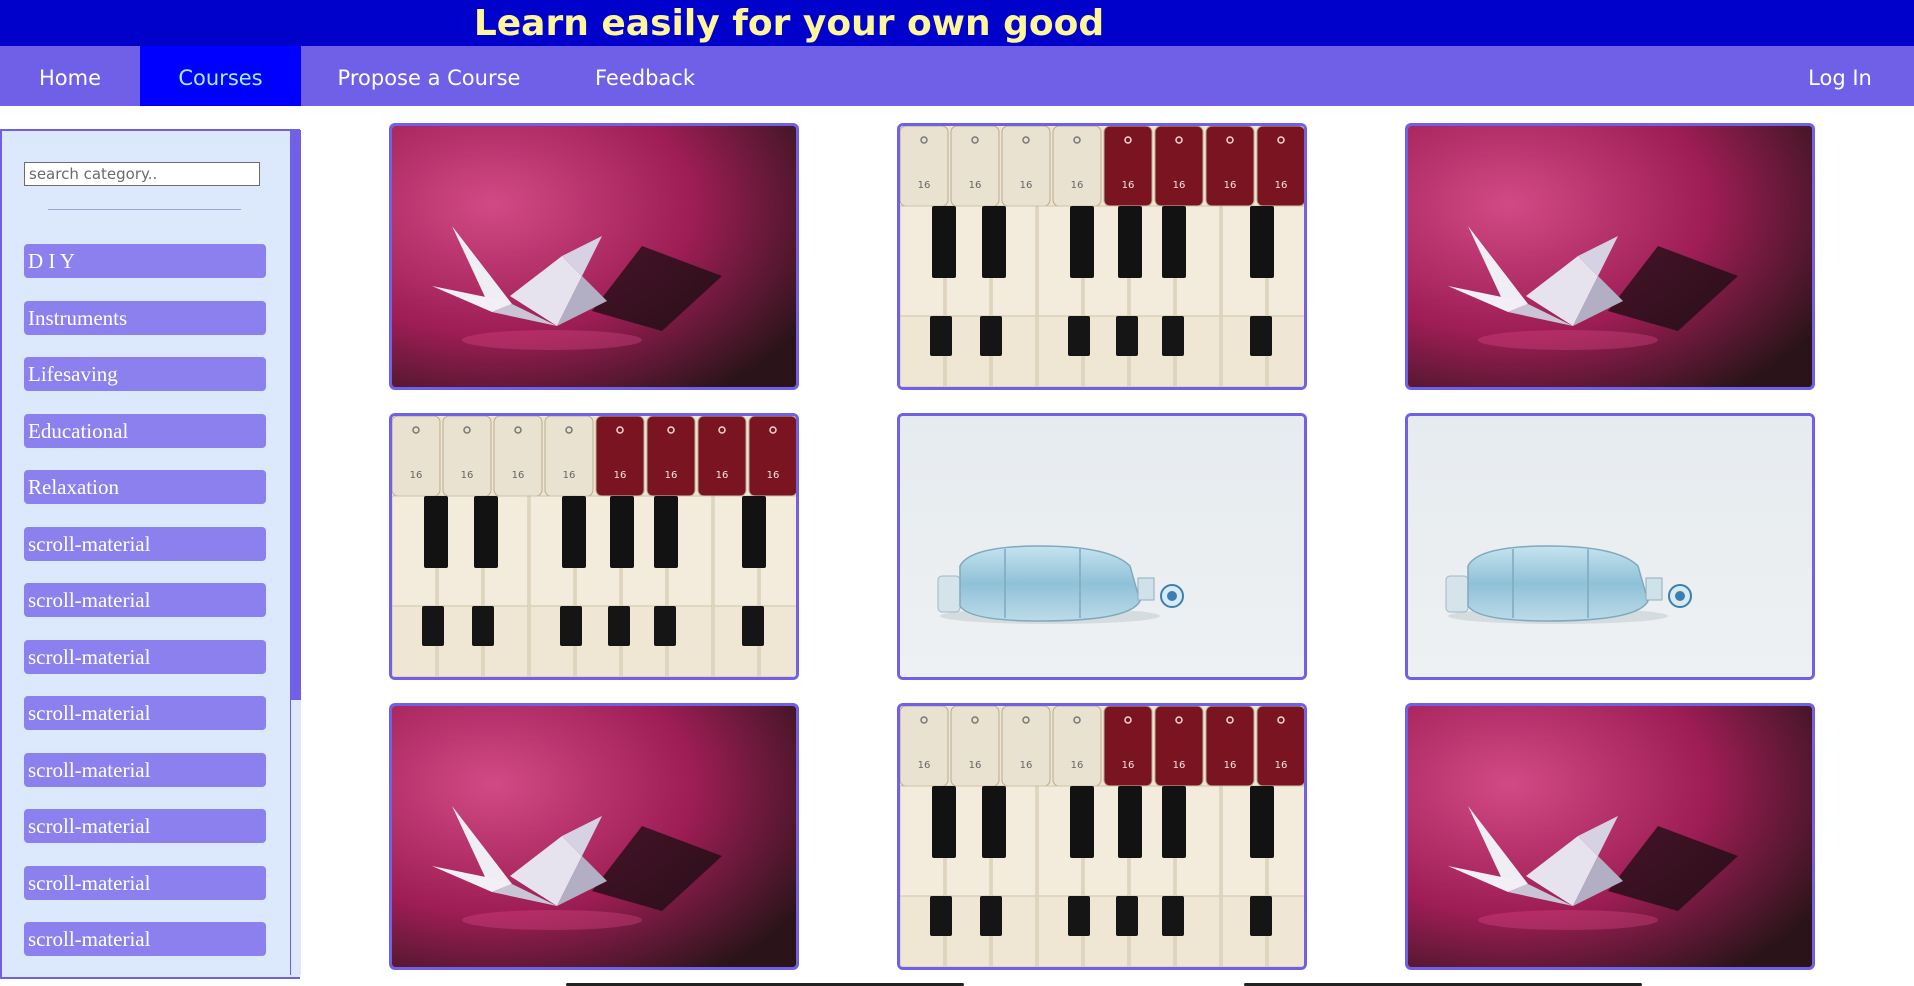 The width and height of the screenshot is (1914, 986). What do you see at coordinates (145, 374) in the screenshot?
I see `category-button: Lifesaving` at bounding box center [145, 374].